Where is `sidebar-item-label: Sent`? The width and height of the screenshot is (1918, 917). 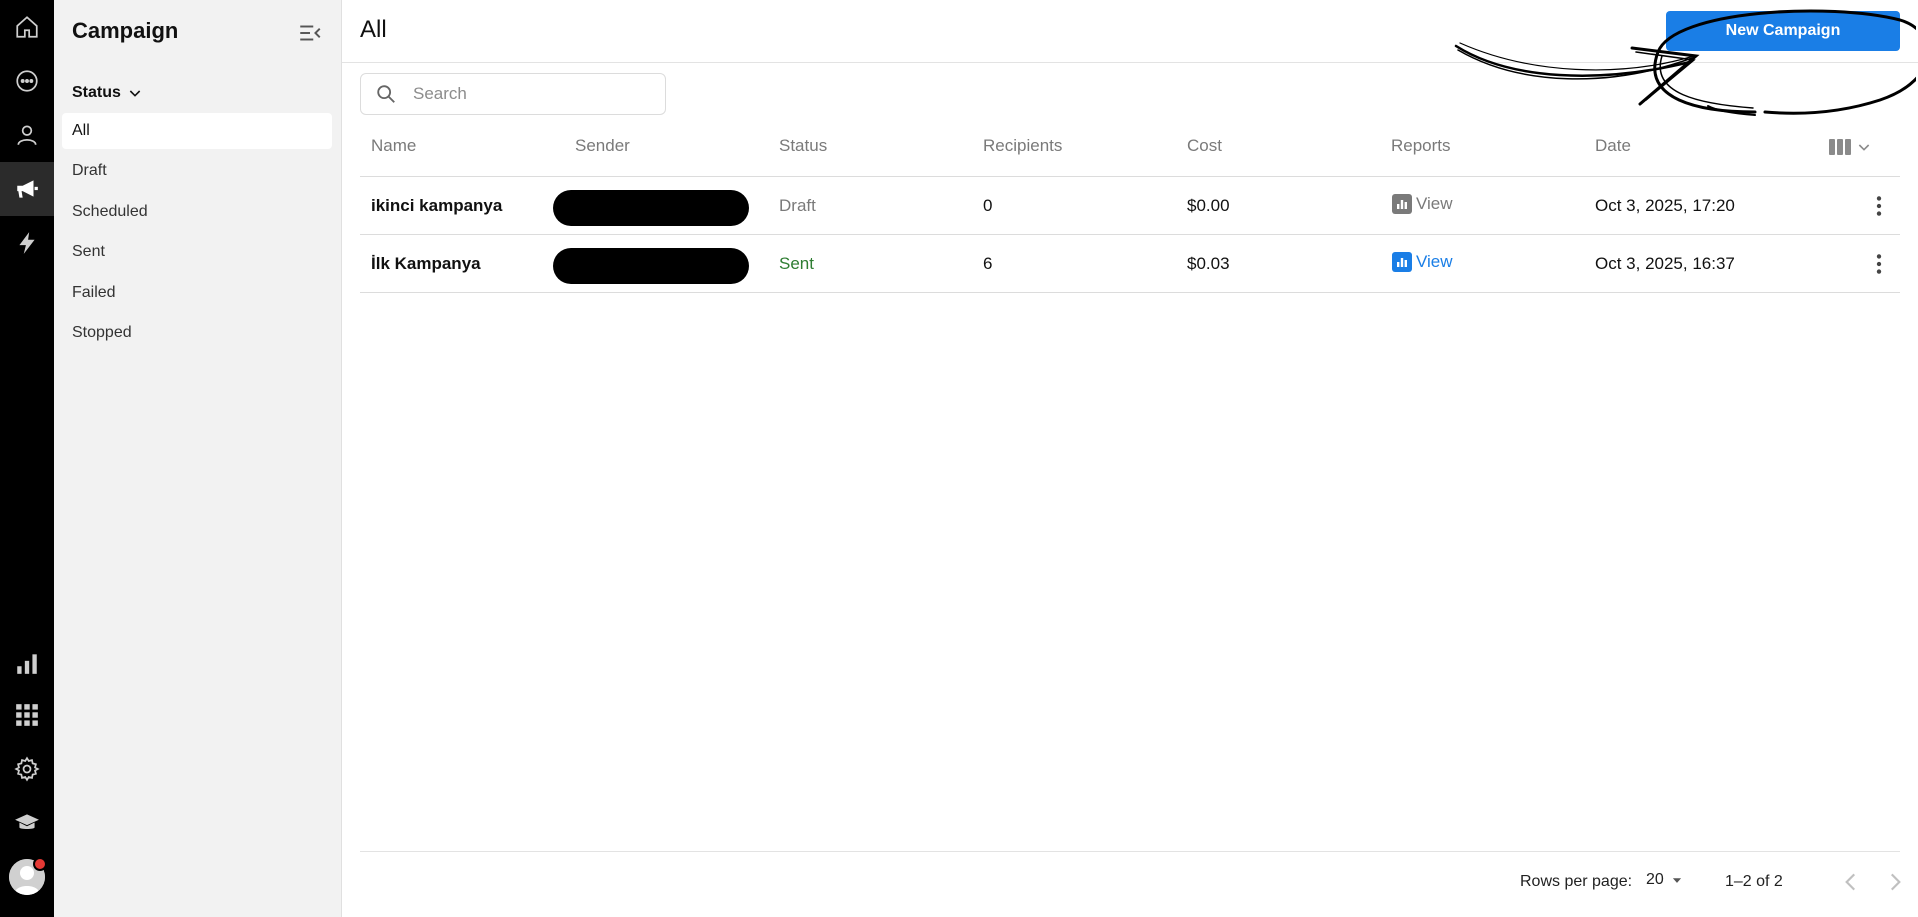
sidebar-item-label: Sent is located at coordinates (88, 251).